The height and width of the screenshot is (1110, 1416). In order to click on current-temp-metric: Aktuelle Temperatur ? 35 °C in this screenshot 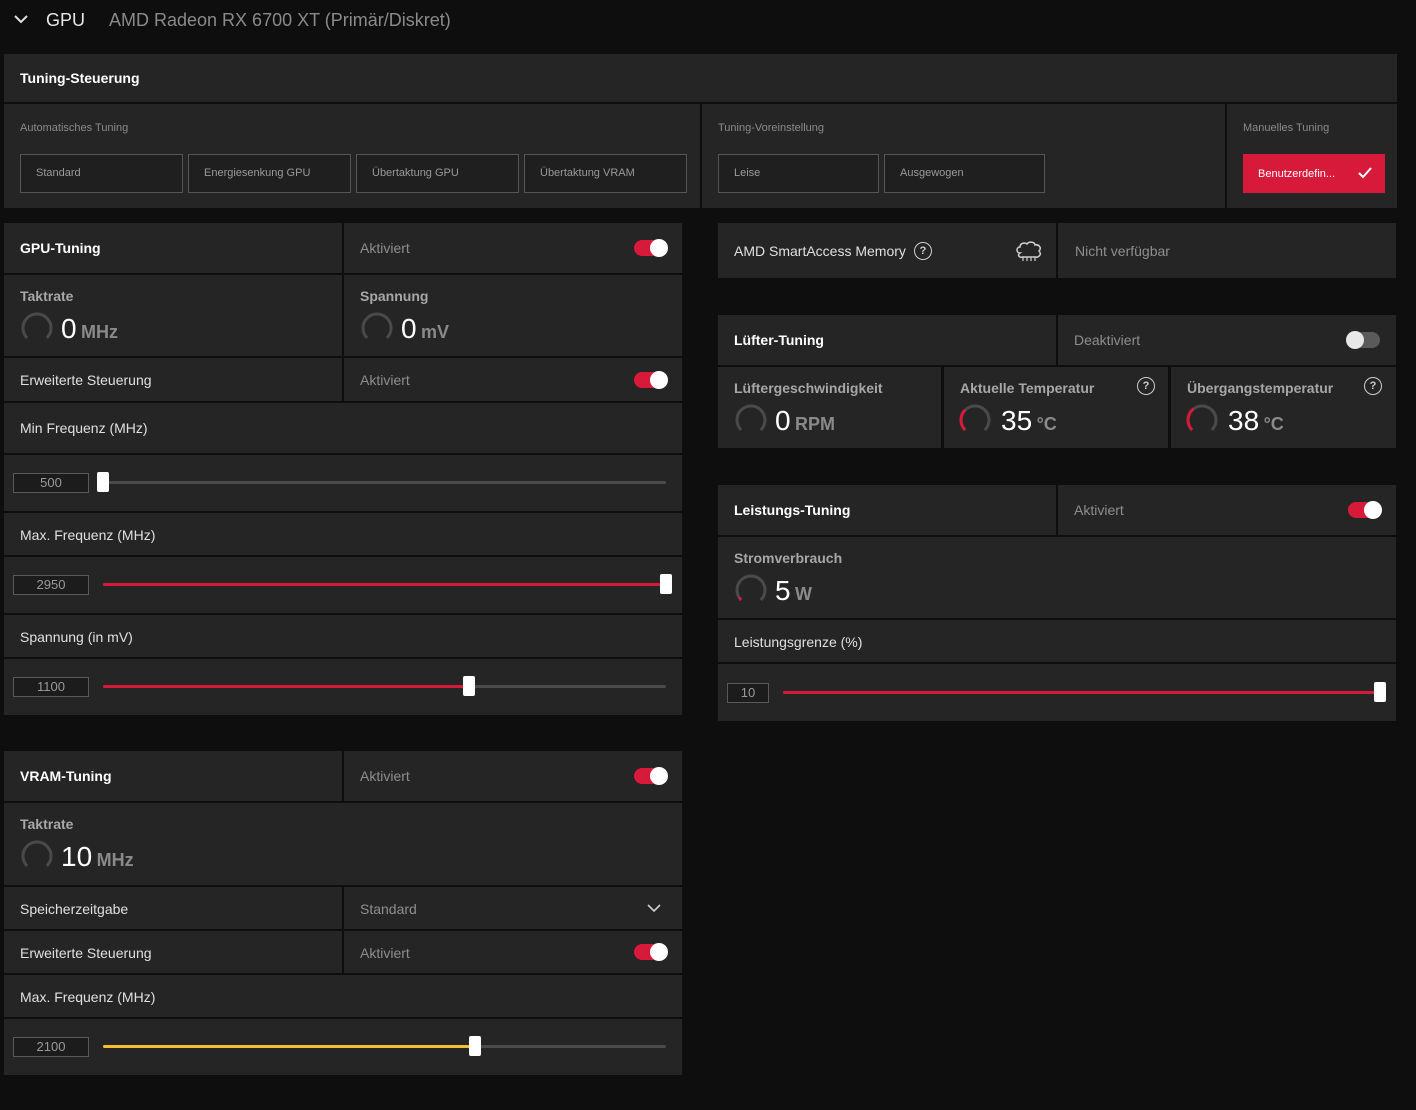, I will do `click(1056, 407)`.